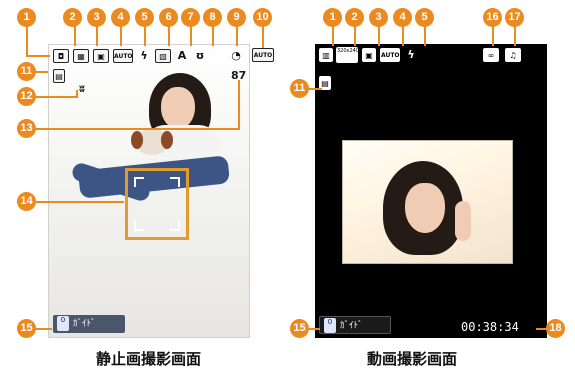 Image resolution: width=575 pixels, height=372 pixels. Describe the element at coordinates (149, 359) in the screenshot. I see `still-screen-caption: 静止画撮影画面` at that location.